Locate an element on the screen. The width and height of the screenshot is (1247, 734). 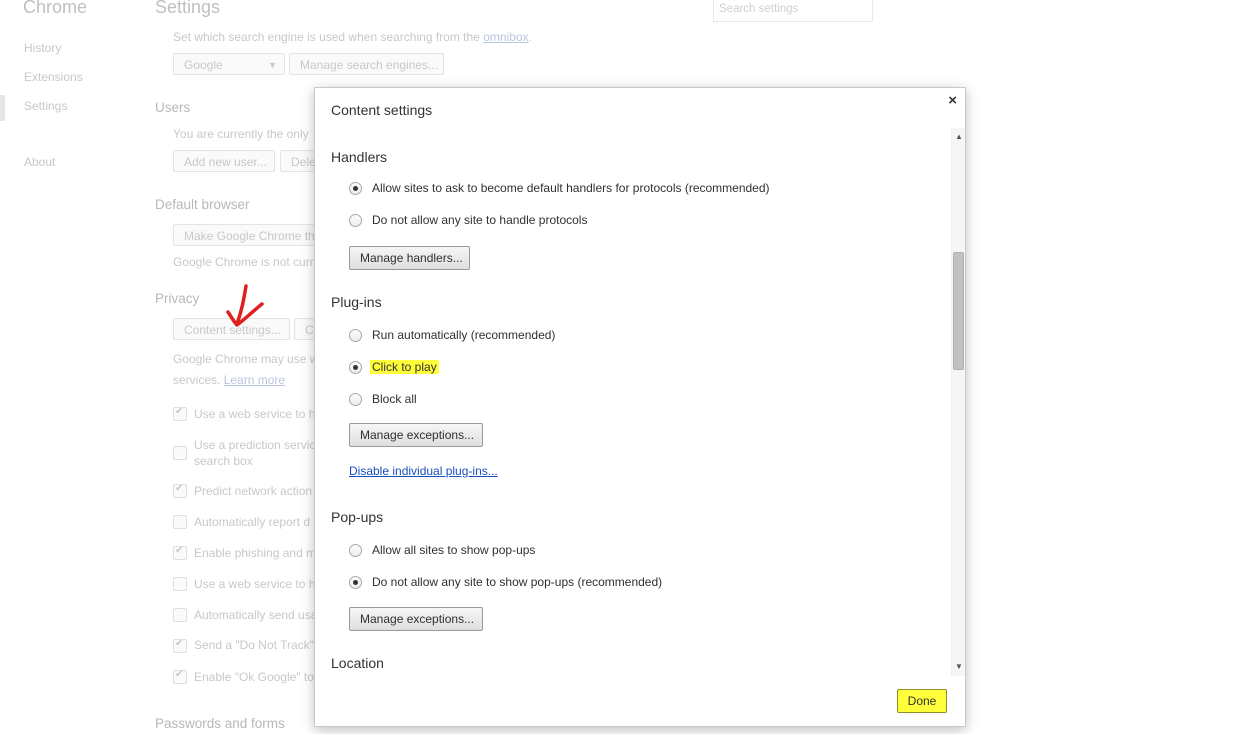
annotation-arrow-icon is located at coordinates (245, 305).